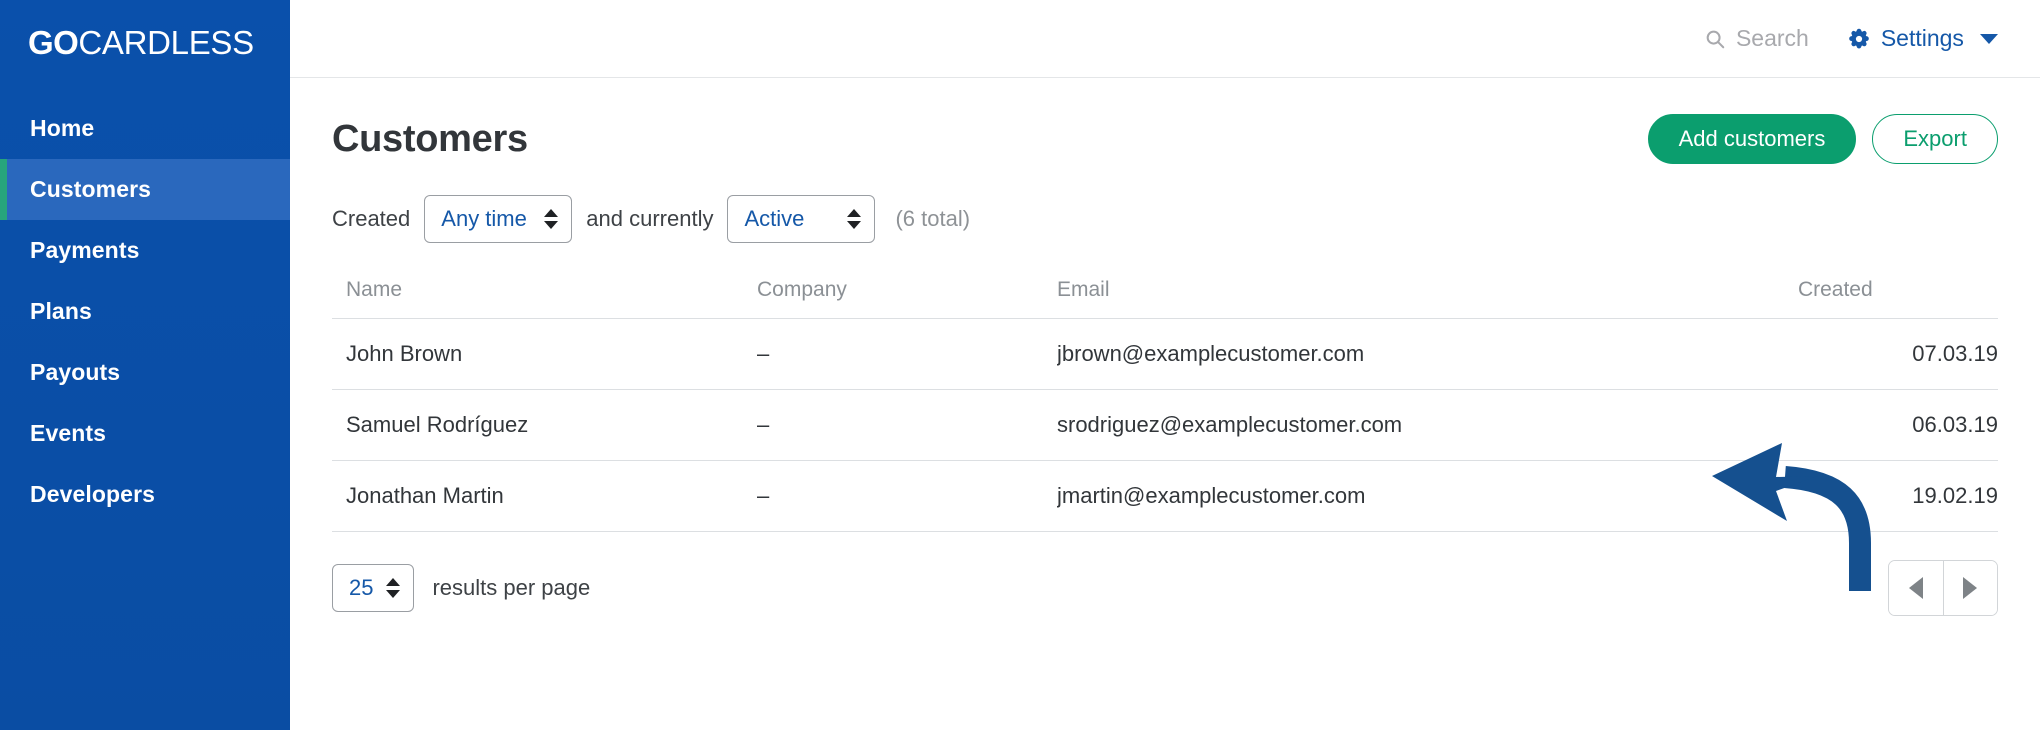  Describe the element at coordinates (1165, 588) in the screenshot. I see `pagination-bar: 25 results per page` at that location.